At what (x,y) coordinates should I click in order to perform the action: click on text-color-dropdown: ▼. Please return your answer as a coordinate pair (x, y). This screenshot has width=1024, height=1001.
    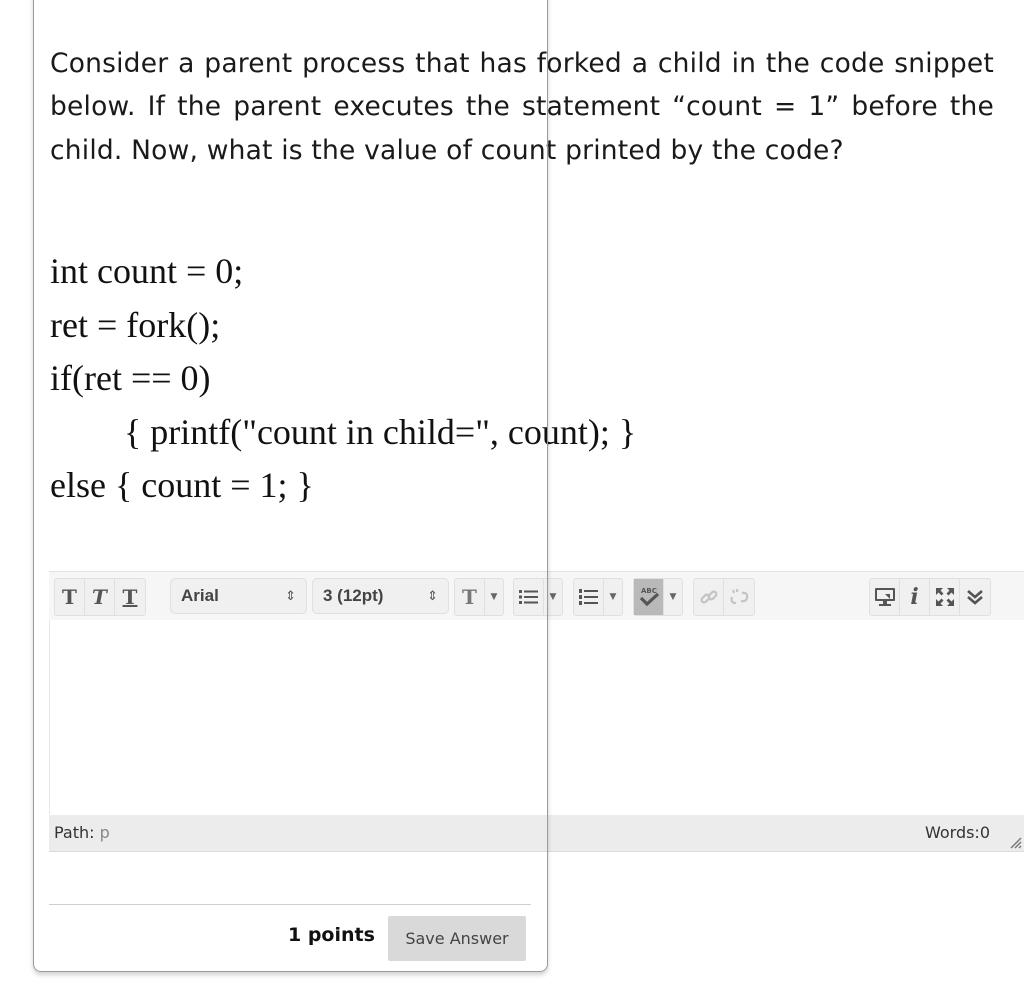
    Looking at the image, I should click on (494, 597).